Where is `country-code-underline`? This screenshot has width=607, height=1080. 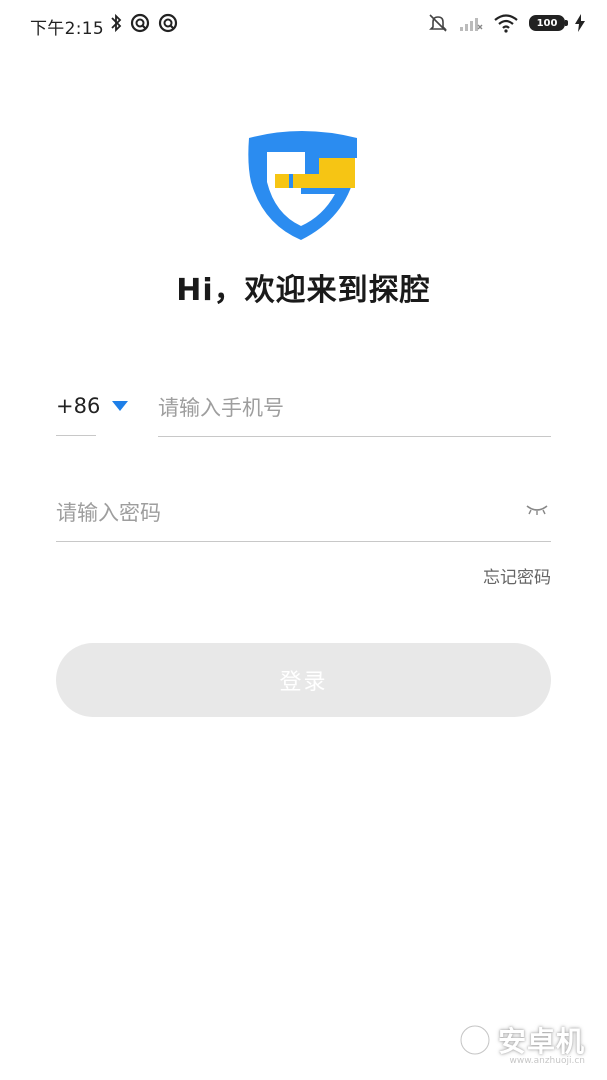 country-code-underline is located at coordinates (76, 435).